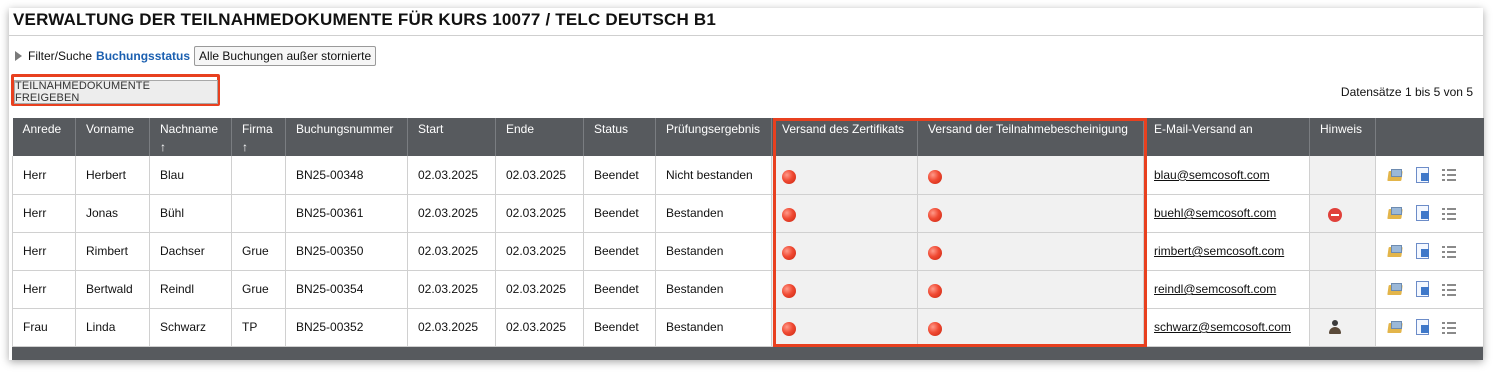  Describe the element at coordinates (346, 137) in the screenshot. I see `col-header-buchungsnummer: Buchungsnummer` at that location.